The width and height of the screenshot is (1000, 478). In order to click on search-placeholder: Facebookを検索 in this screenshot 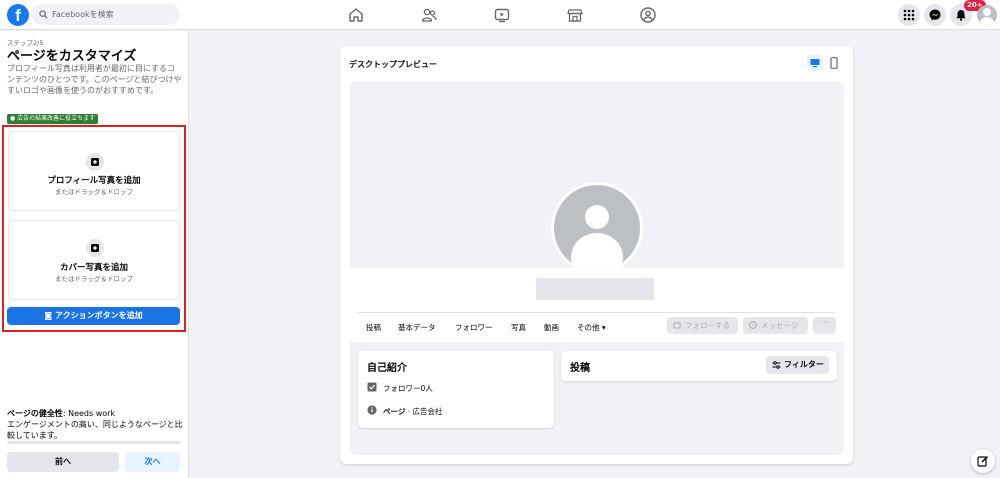, I will do `click(83, 14)`.